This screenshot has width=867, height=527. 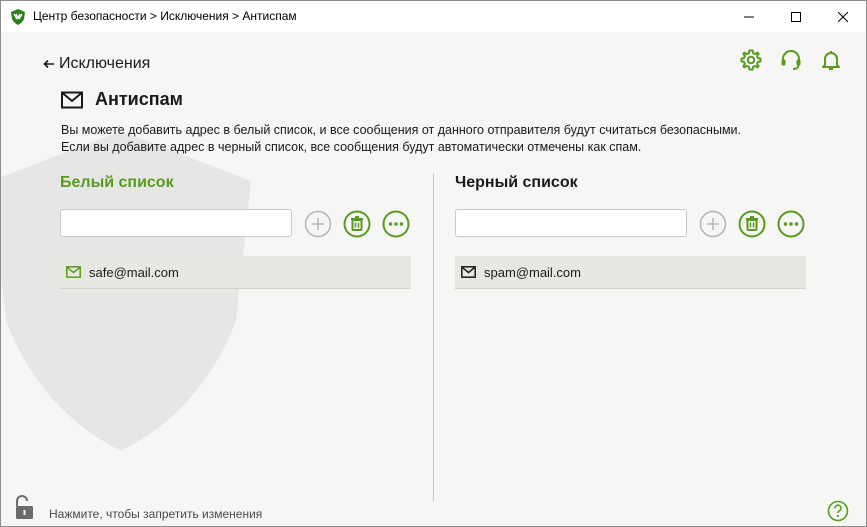 What do you see at coordinates (791, 60) in the screenshot?
I see `headset-icon` at bounding box center [791, 60].